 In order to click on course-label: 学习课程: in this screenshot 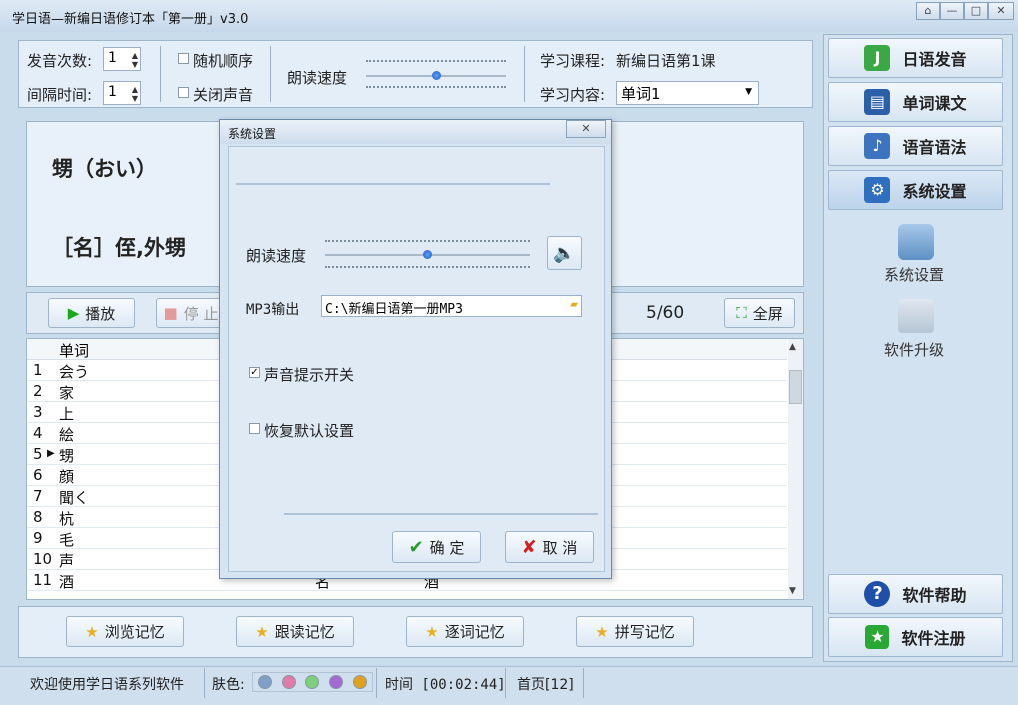, I will do `click(573, 61)`.